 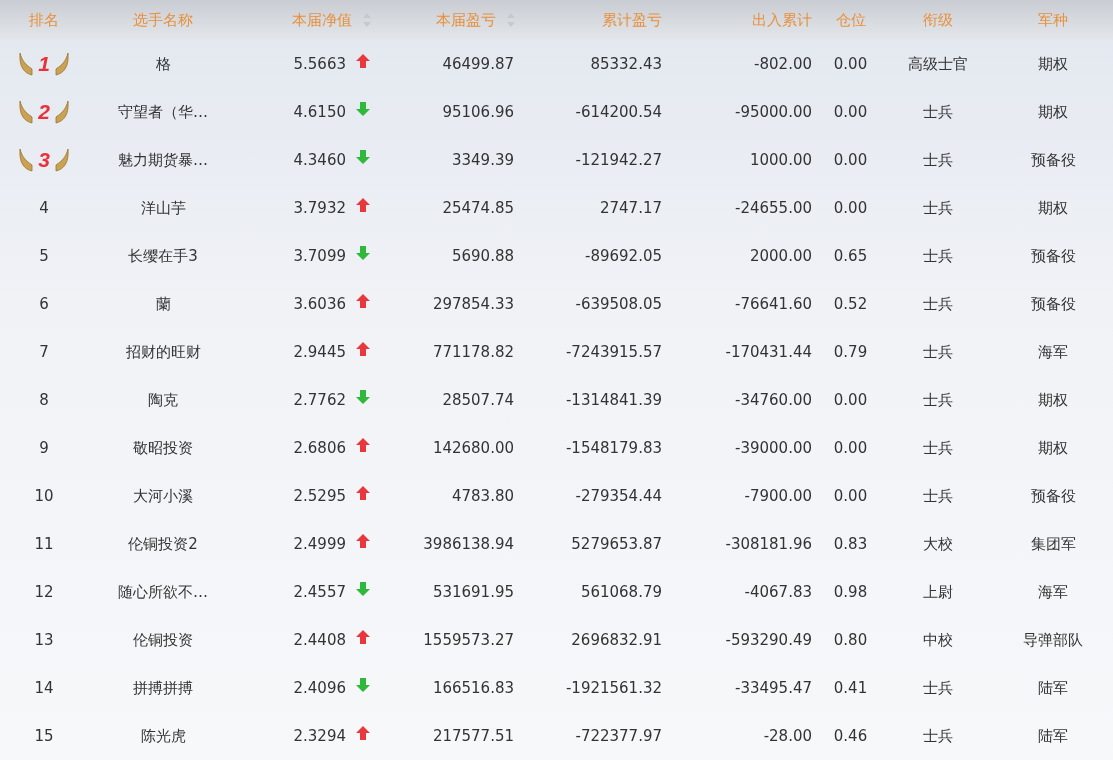 What do you see at coordinates (938, 64) in the screenshot?
I see `rank-title: 高级士官` at bounding box center [938, 64].